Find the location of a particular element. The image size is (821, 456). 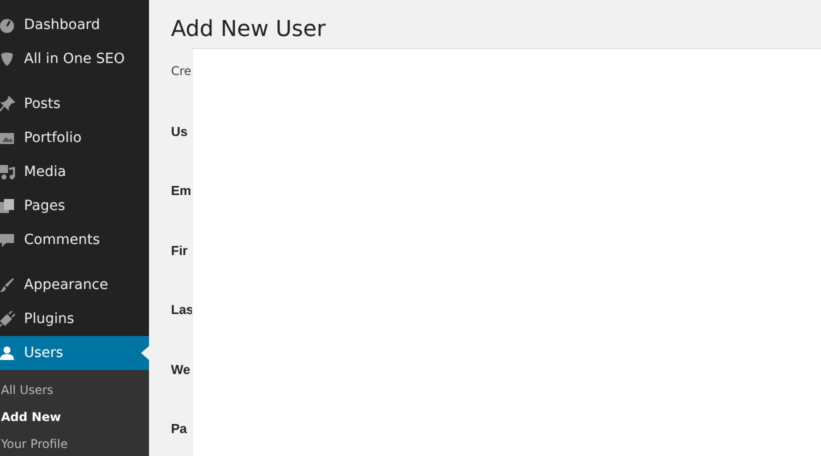

shield-icon is located at coordinates (7, 59).